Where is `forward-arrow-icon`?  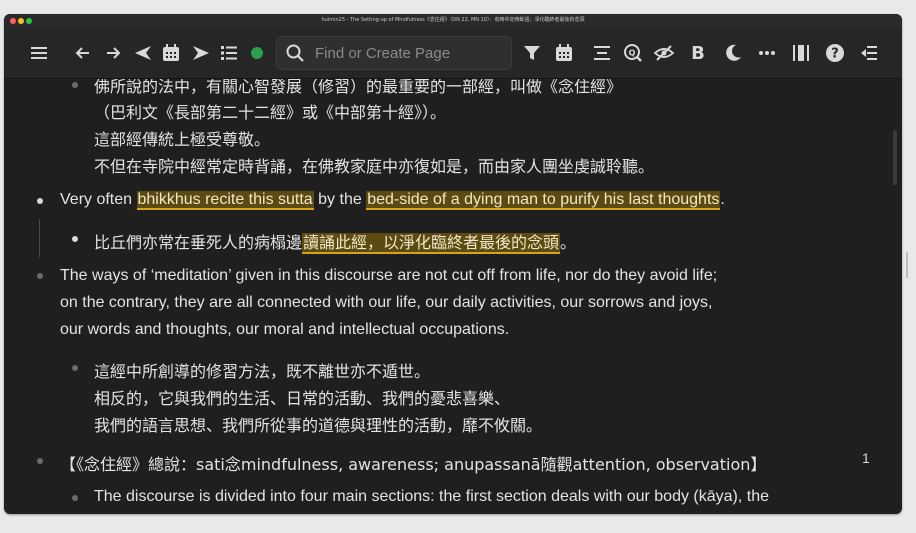
forward-arrow-icon is located at coordinates (113, 53).